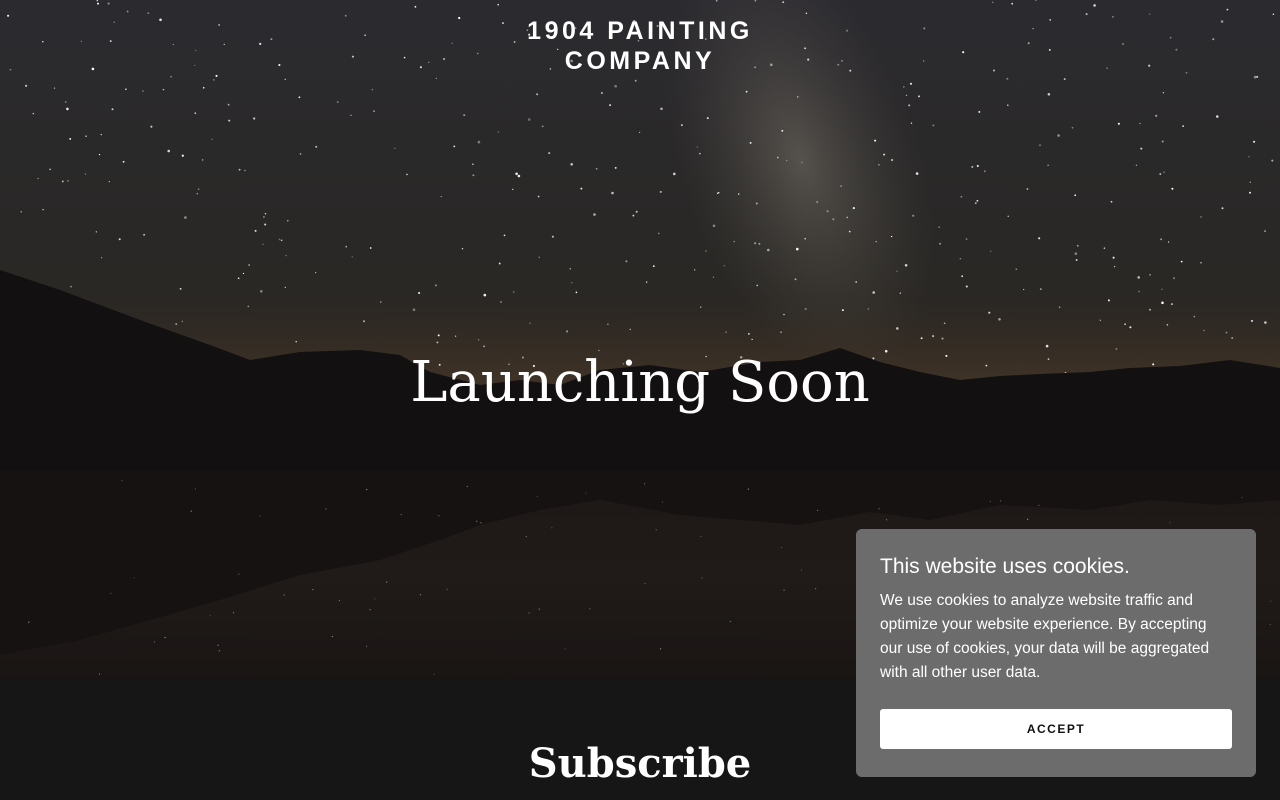  I want to click on launching-soon-heading: Launching Soon, so click(640, 382).